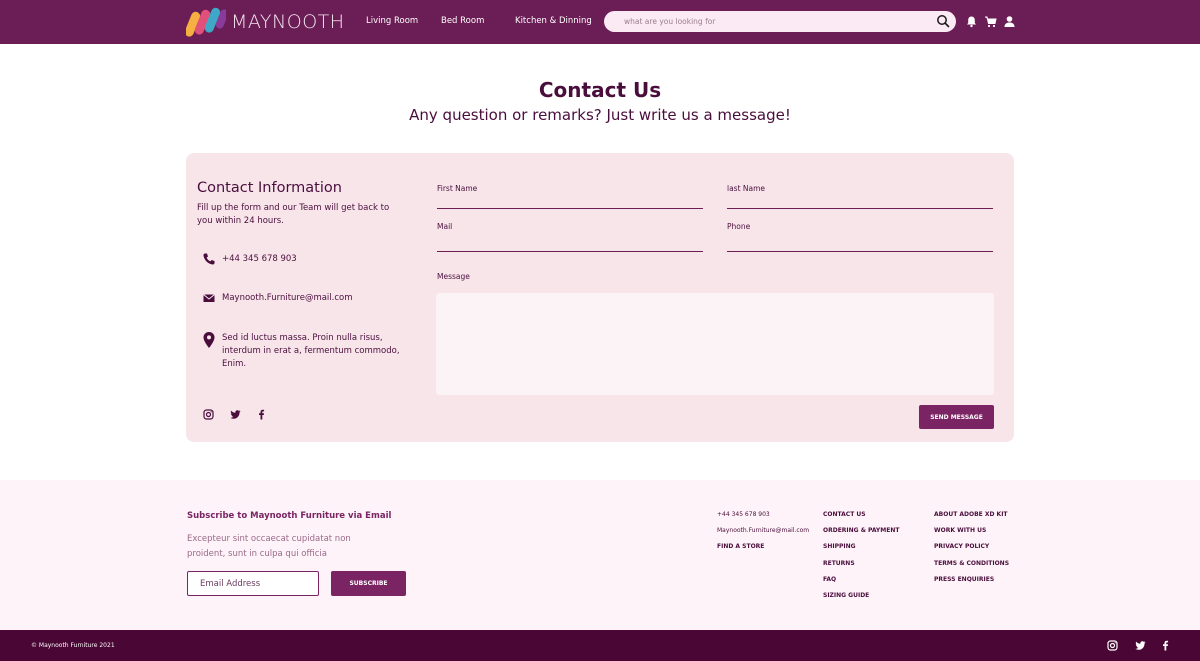  What do you see at coordinates (860, 199) in the screenshot?
I see `last-name-field` at bounding box center [860, 199].